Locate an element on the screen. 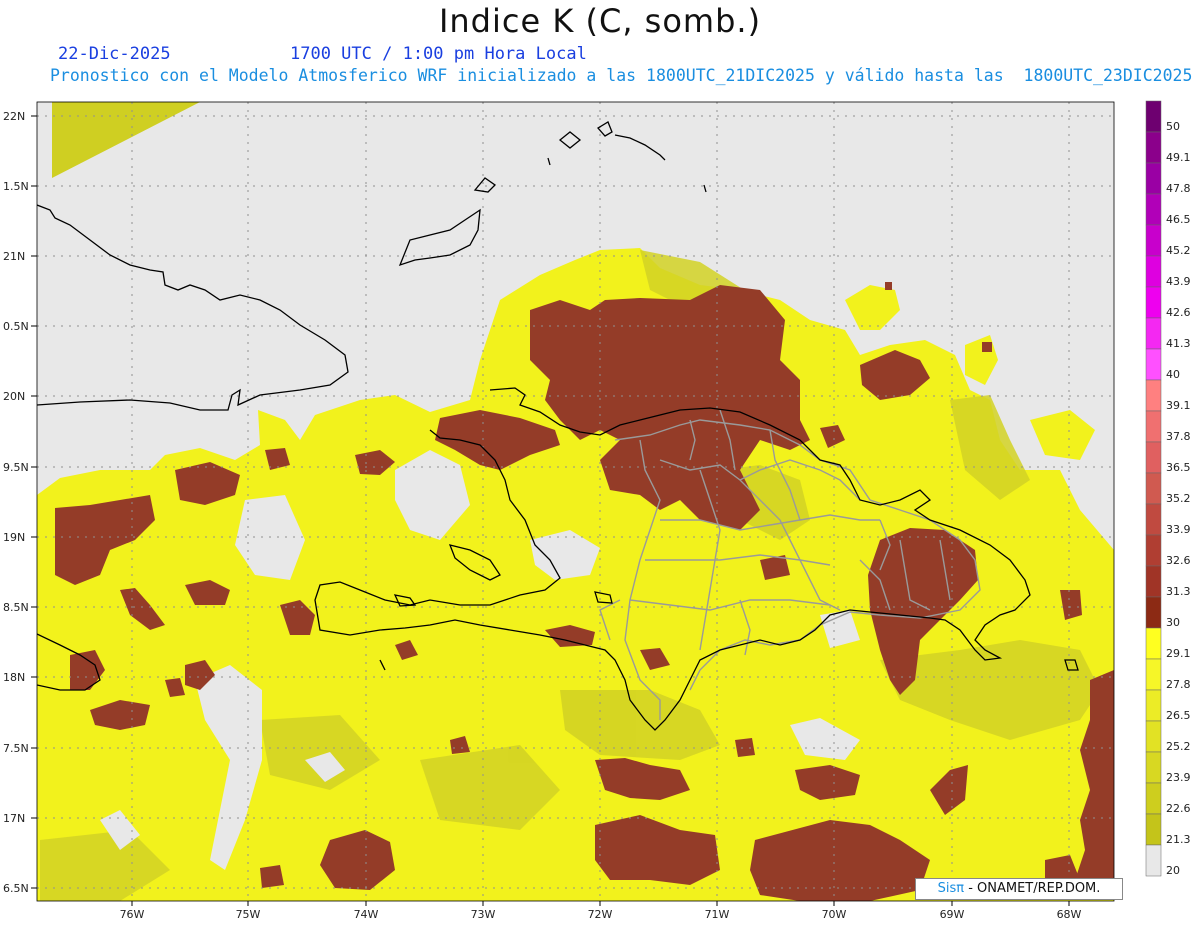 This screenshot has height=927, width=1200. colorbar-label: 47.8 is located at coordinates (1178, 188).